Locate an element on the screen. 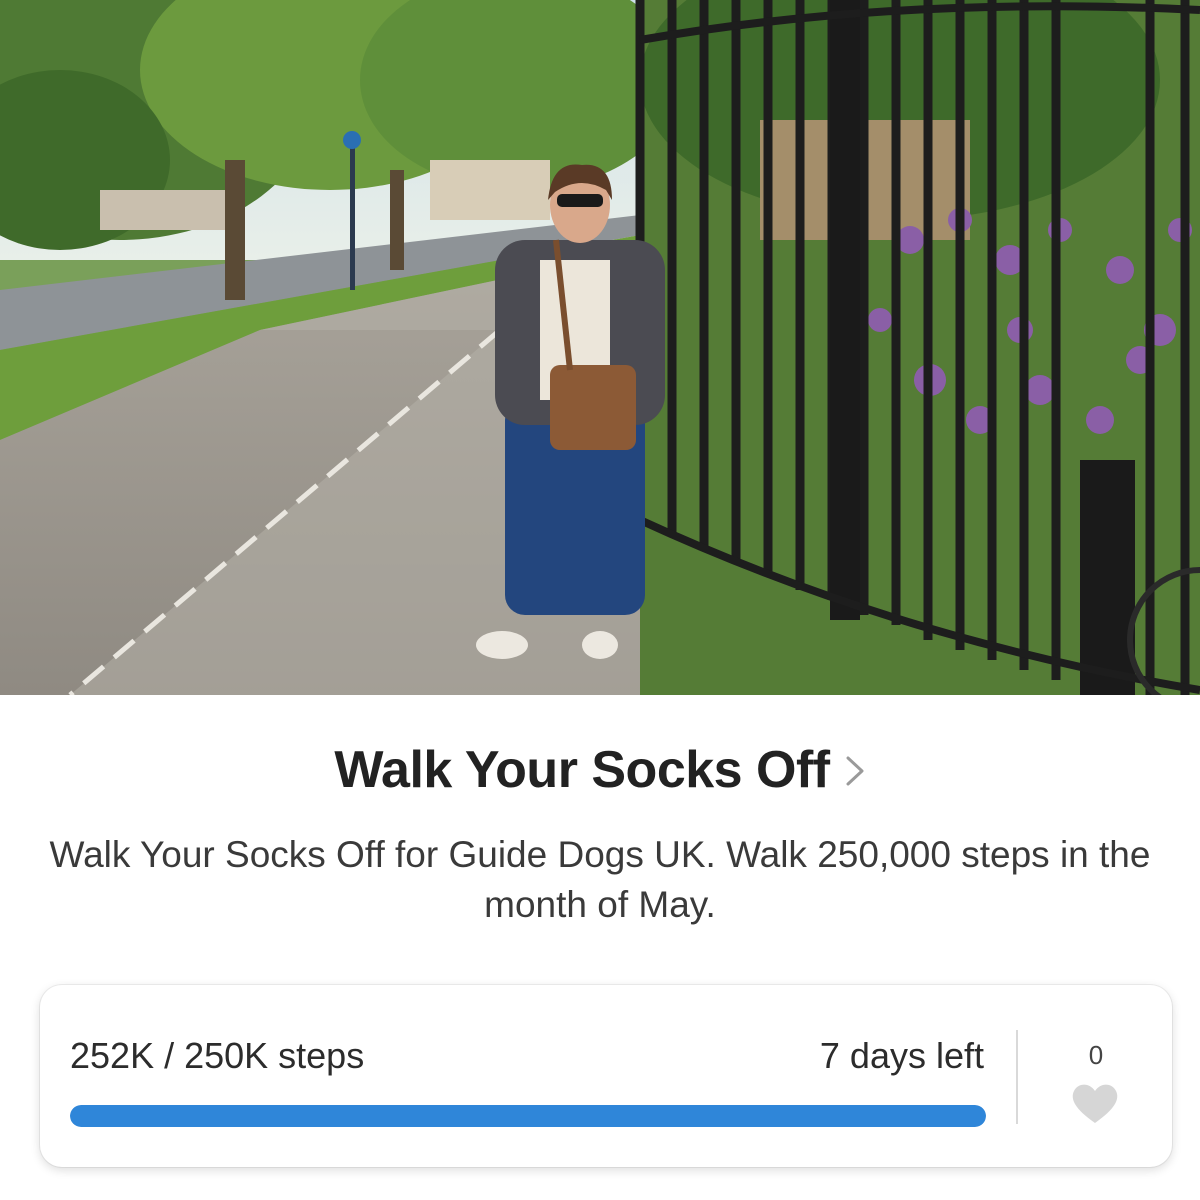  like-count: 0 is located at coordinates (1096, 1055).